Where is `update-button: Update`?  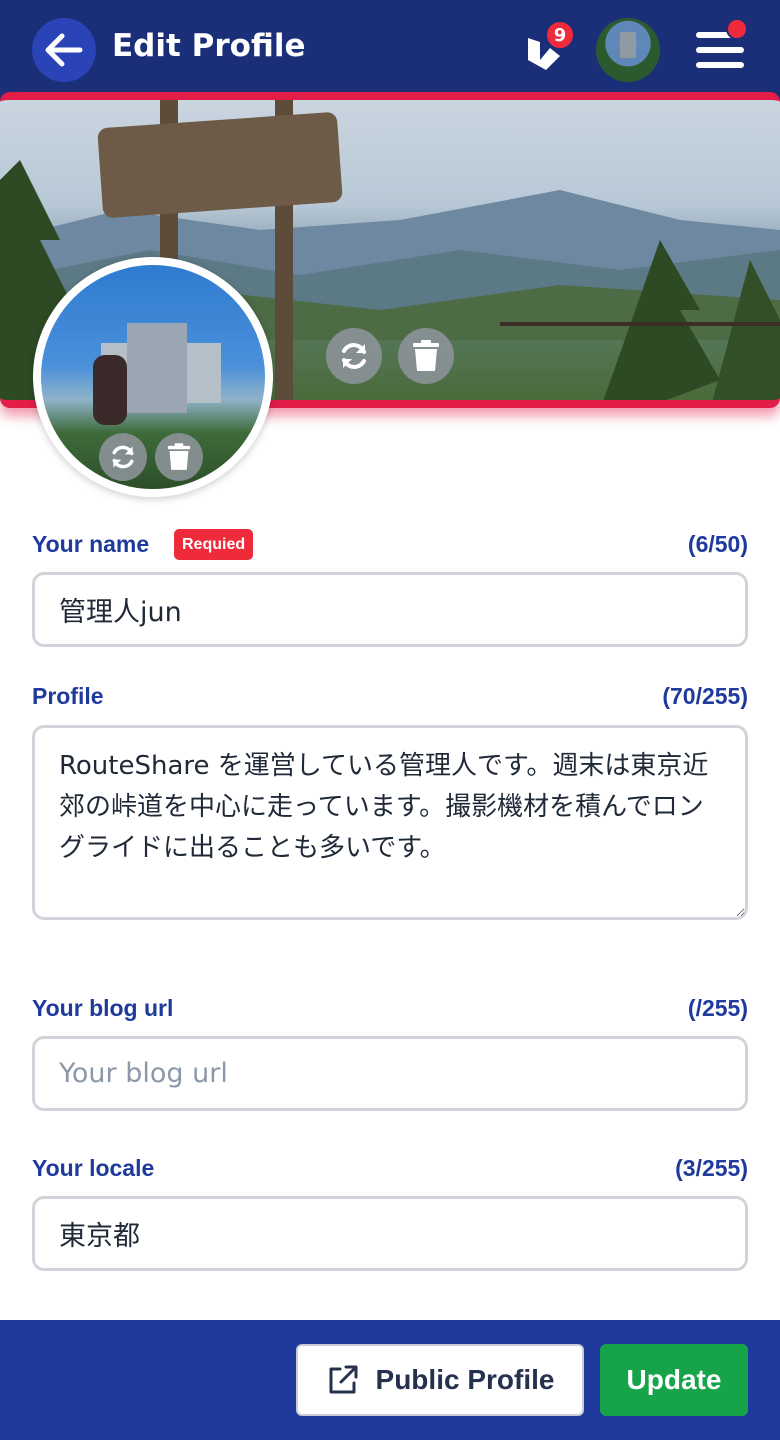 update-button: Update is located at coordinates (674, 1380).